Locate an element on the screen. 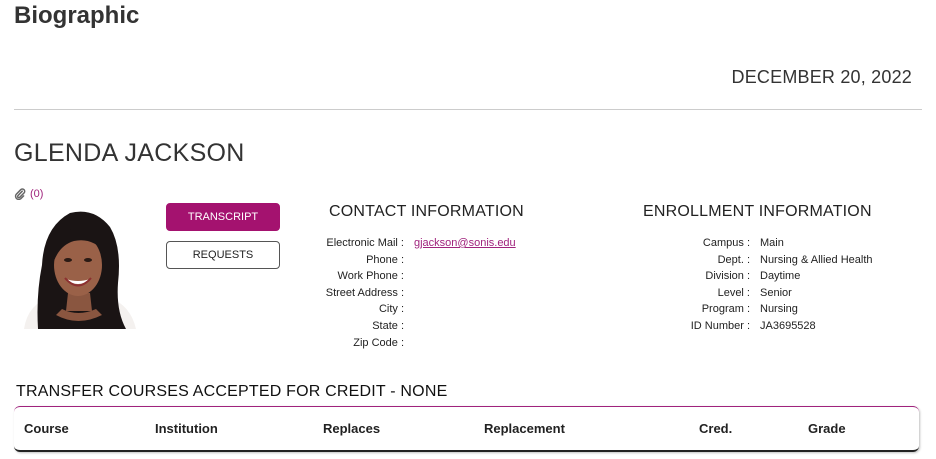 The width and height of the screenshot is (936, 459). transcript-button: TRANSCRIPT is located at coordinates (223, 217).